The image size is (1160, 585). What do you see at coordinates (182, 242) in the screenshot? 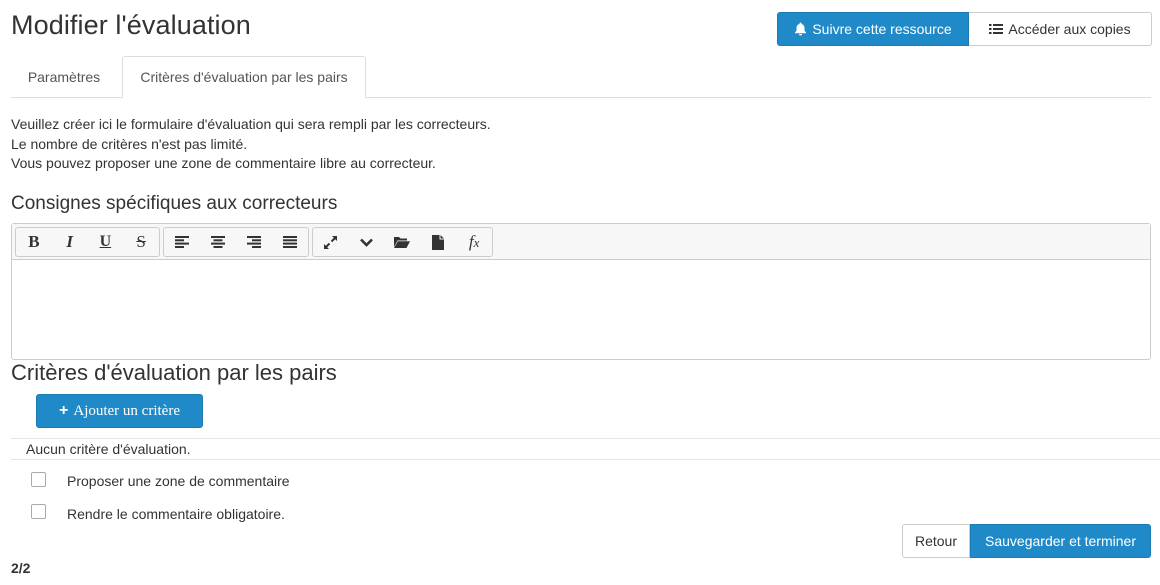
I see `align-left-icon` at bounding box center [182, 242].